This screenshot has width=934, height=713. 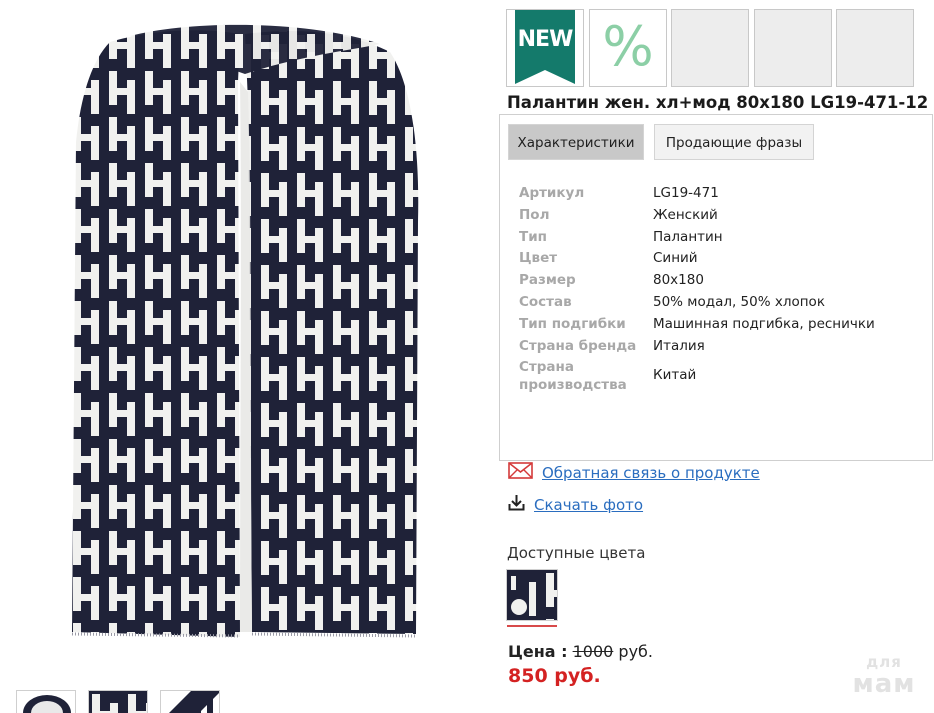 I want to click on spec-value: LG19-471, so click(x=686, y=193).